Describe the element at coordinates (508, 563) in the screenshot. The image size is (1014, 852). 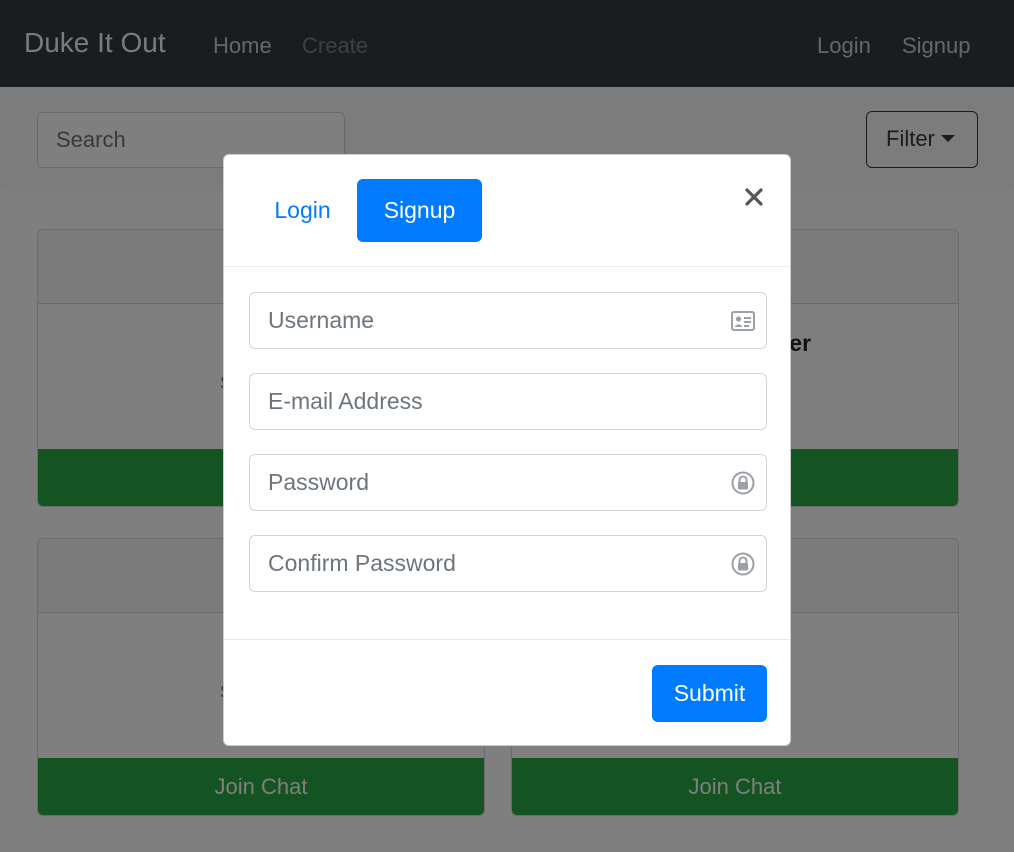
I see `confirm-password-field: Confirm Password` at that location.